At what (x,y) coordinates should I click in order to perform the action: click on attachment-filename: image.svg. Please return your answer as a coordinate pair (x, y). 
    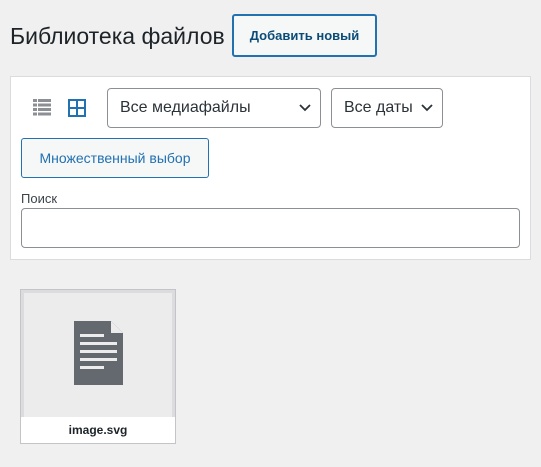
    Looking at the image, I should click on (98, 430).